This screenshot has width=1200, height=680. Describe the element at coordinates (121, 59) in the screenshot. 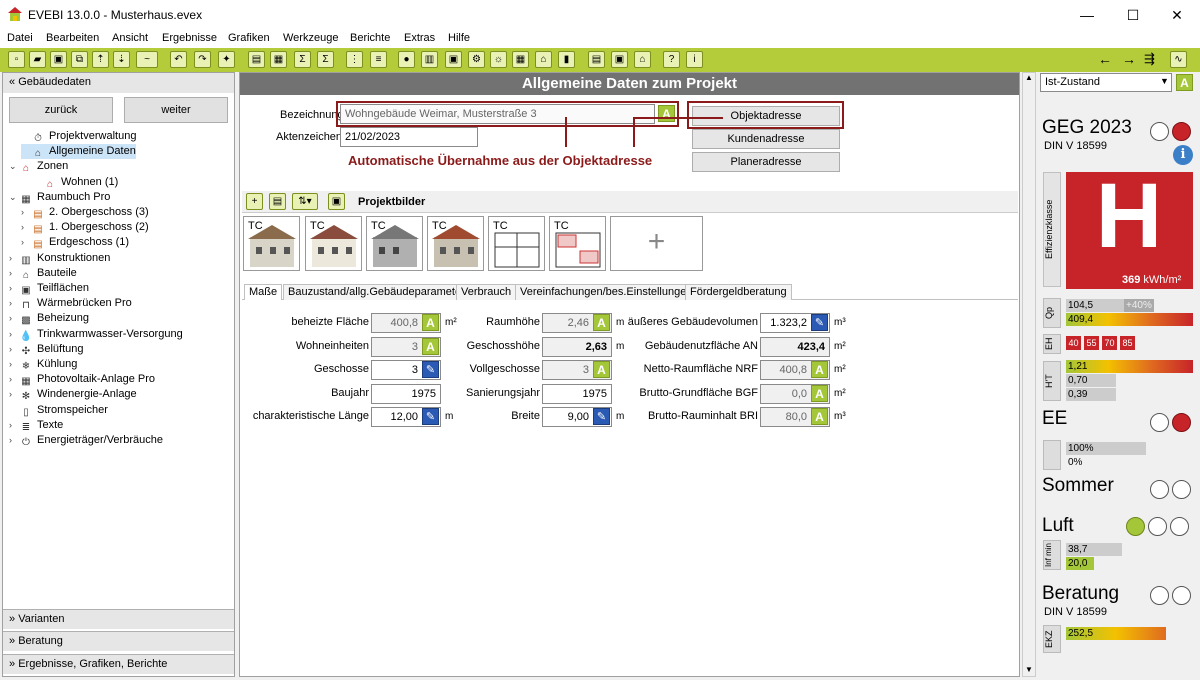

I see `export-icon: ⇣` at that location.